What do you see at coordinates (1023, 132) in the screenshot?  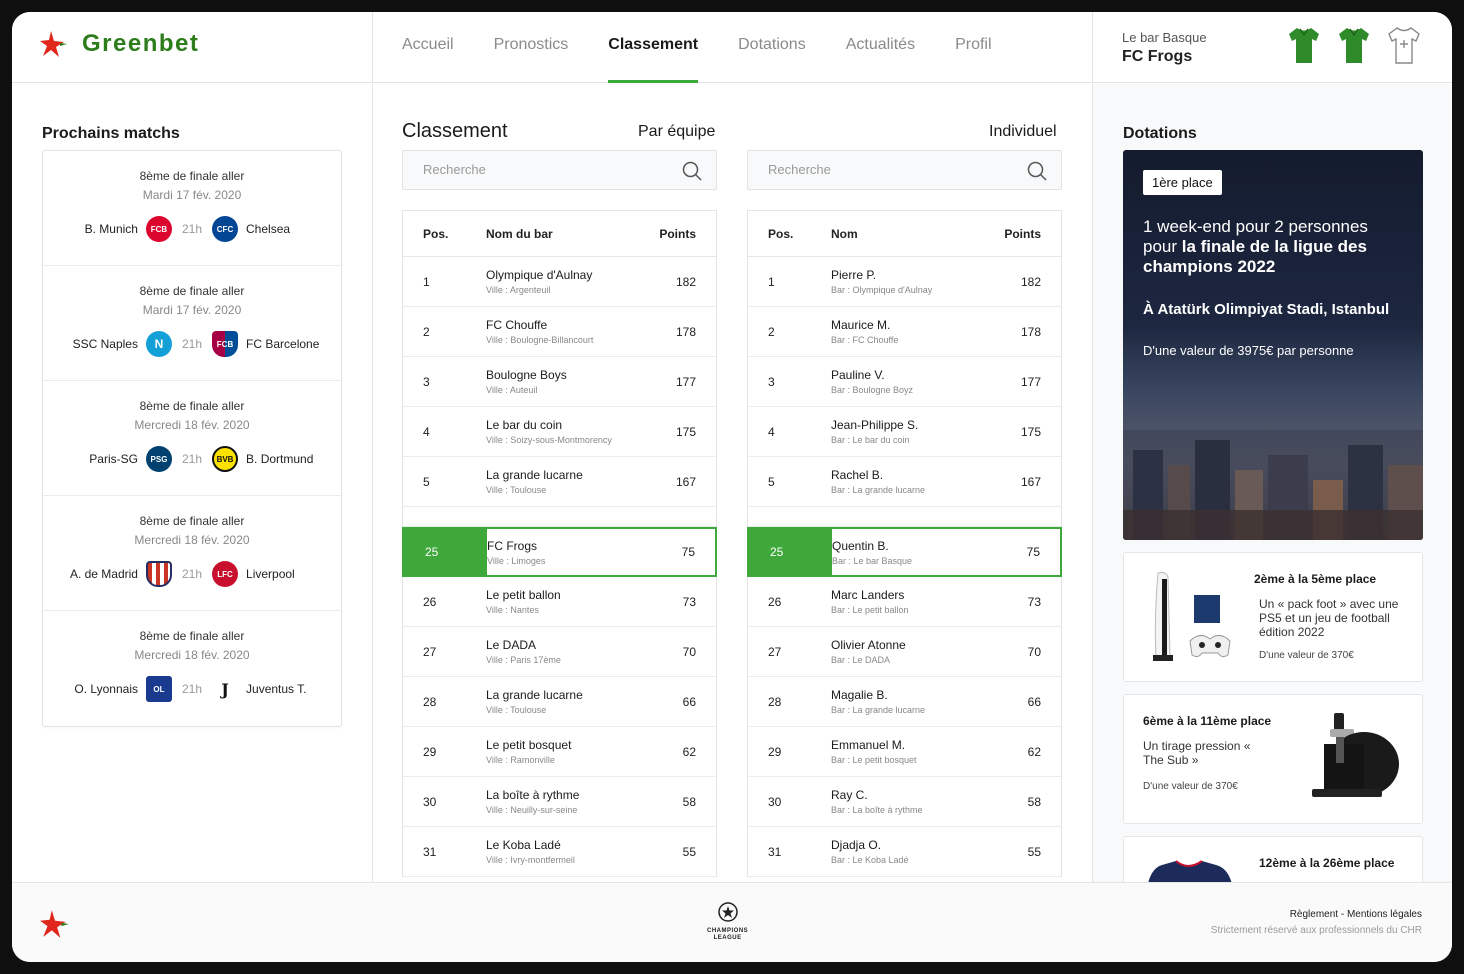 I see `tab-individuel: Individuel` at bounding box center [1023, 132].